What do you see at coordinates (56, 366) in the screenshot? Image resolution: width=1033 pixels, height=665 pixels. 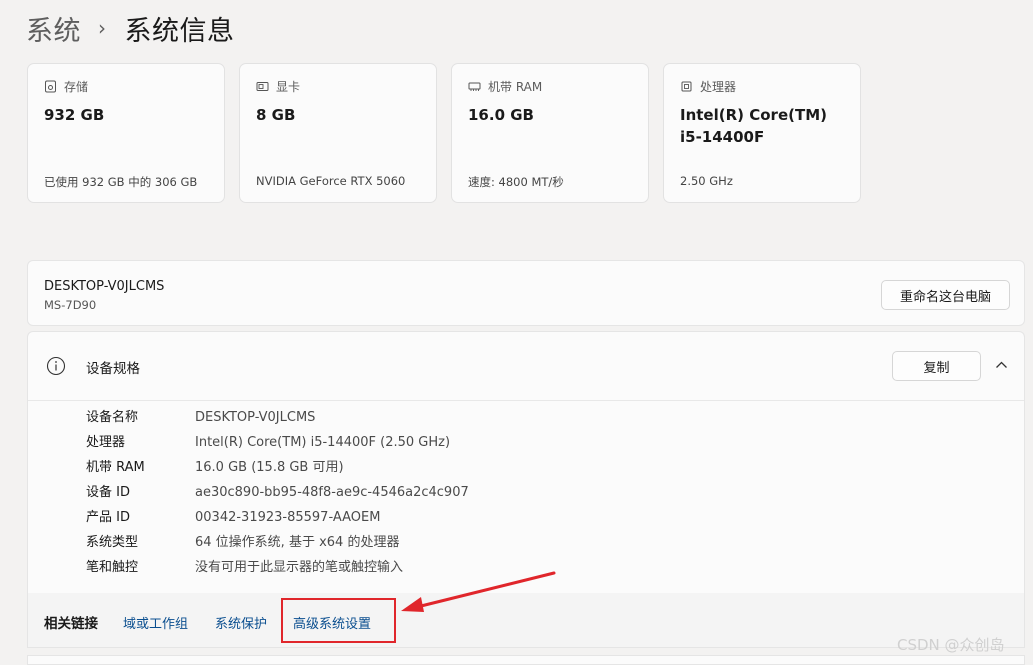 I see `info-icon` at bounding box center [56, 366].